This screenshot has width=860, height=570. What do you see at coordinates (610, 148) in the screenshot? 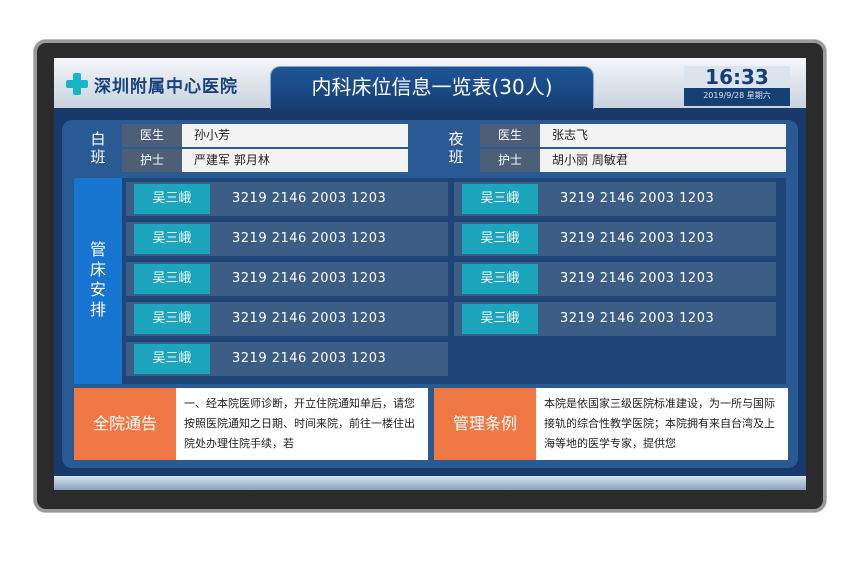
I see `night-shift-block: 夜班 医生 张志飞 护士 胡小丽 周敏君` at bounding box center [610, 148].